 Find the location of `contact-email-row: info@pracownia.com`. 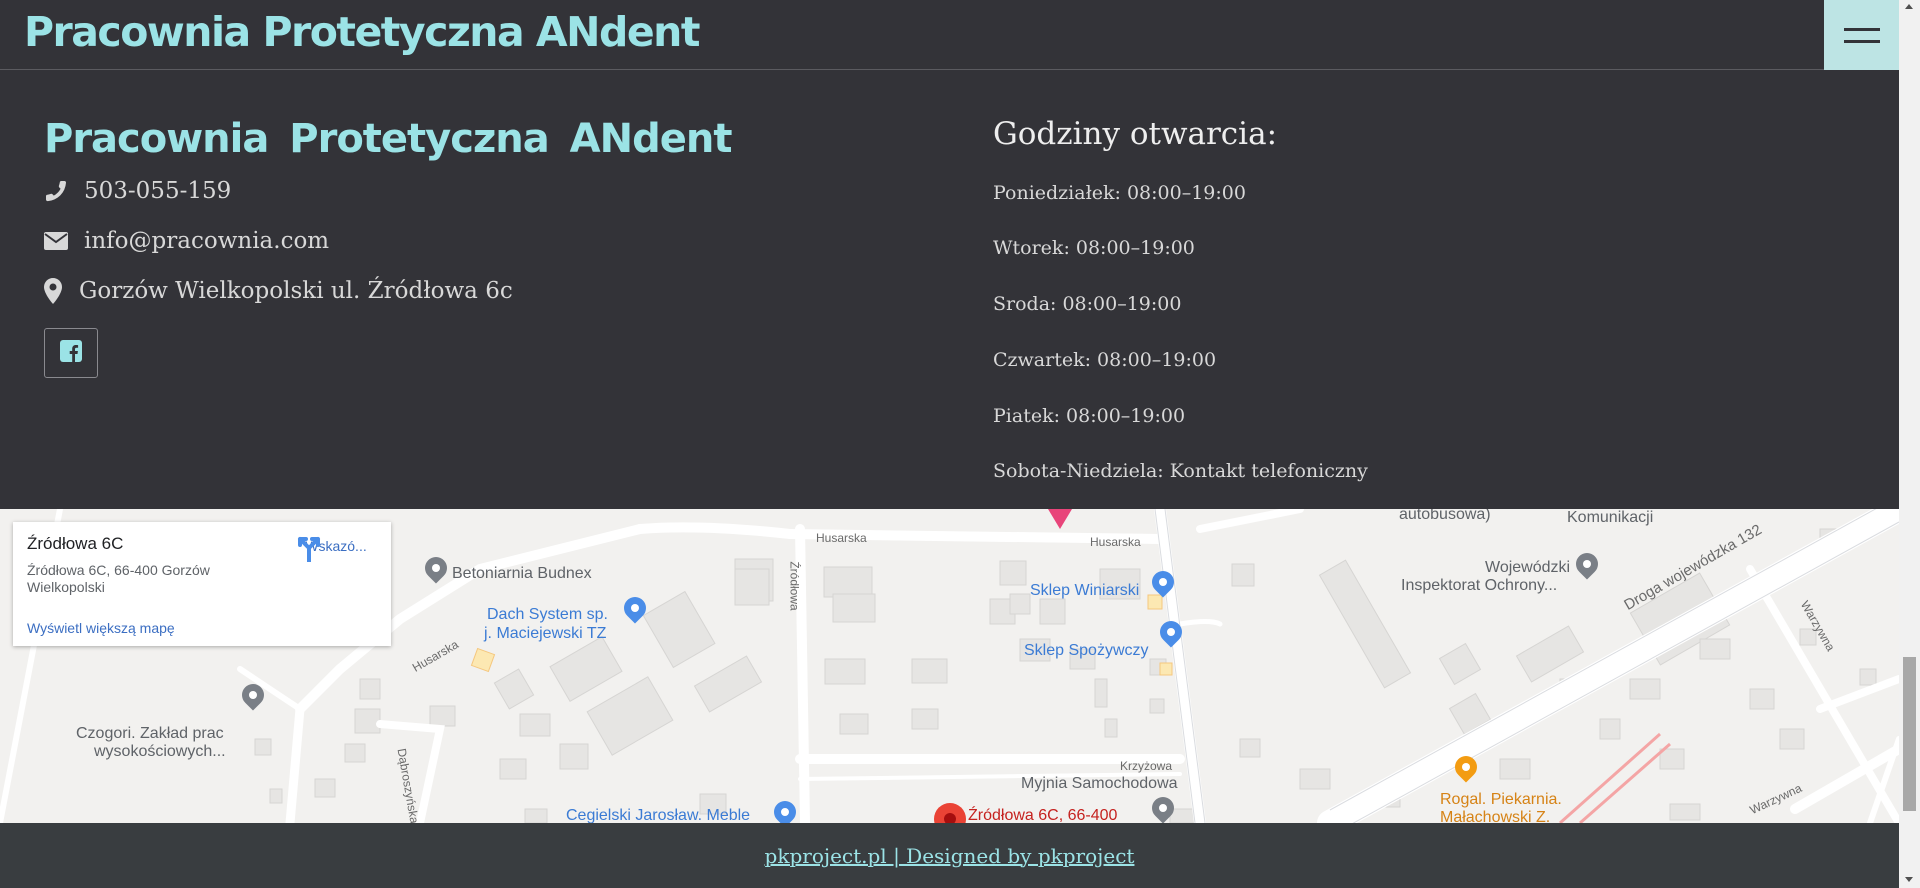

contact-email-row: info@pracownia.com is located at coordinates (186, 241).